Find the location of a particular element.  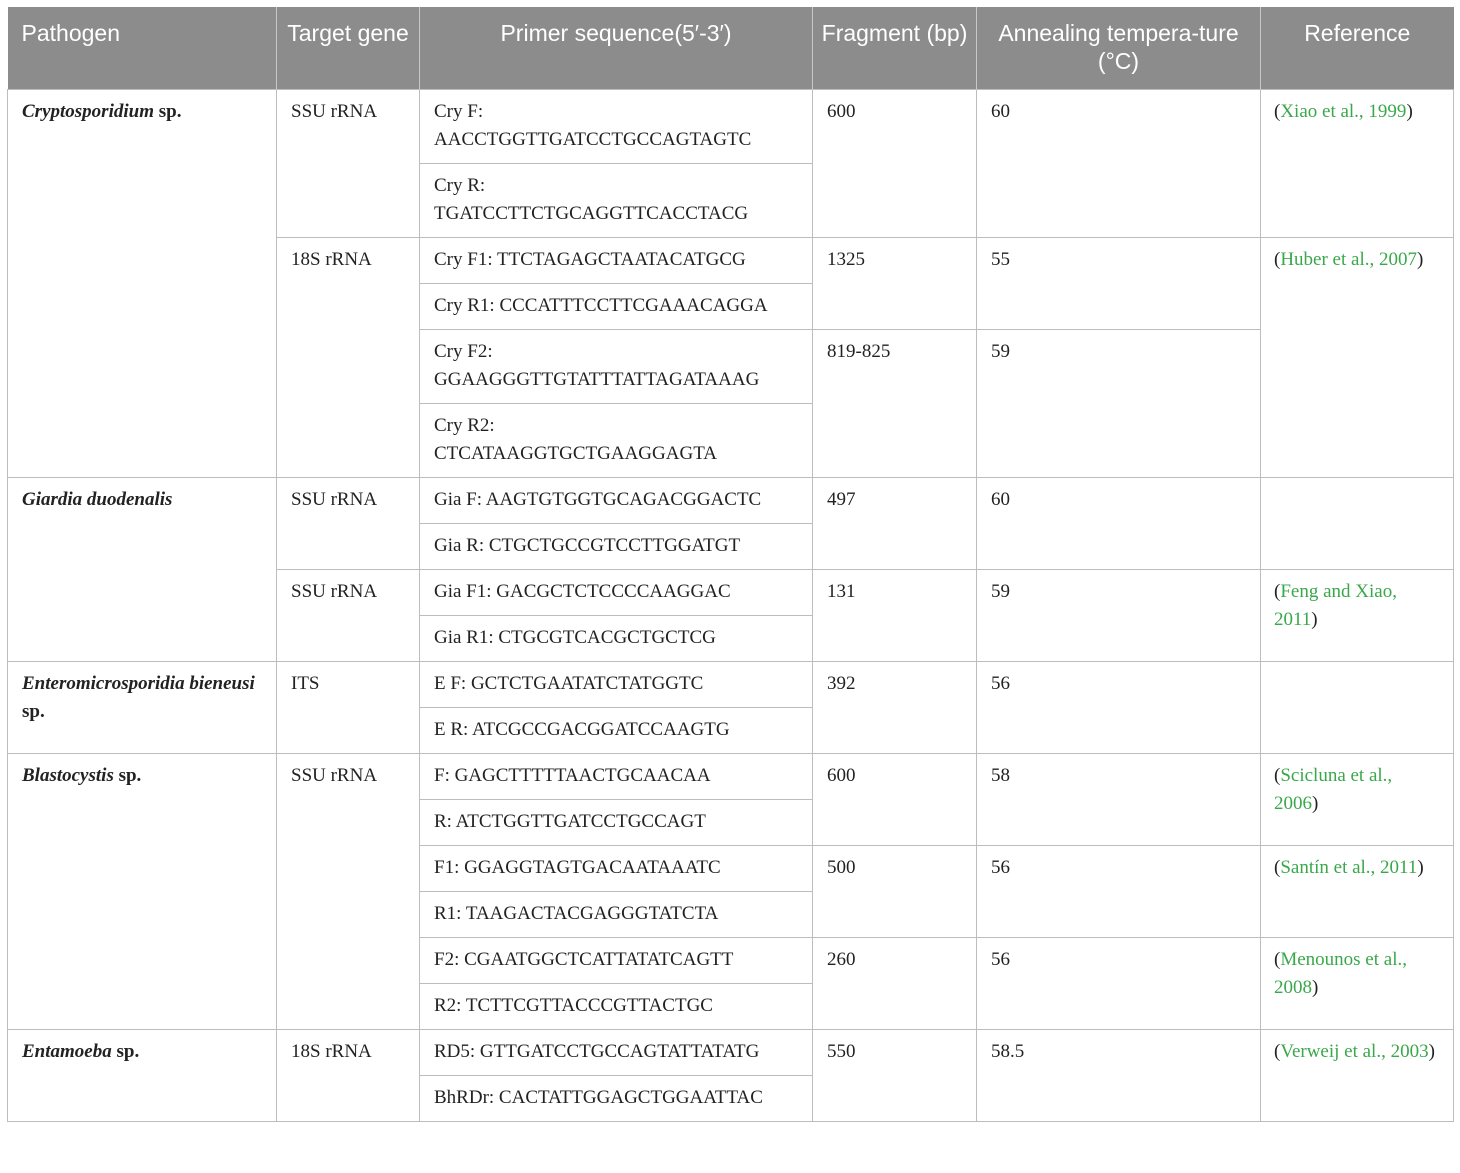

pathogen-cell: Enteromicrosporidia bieneusi sp. is located at coordinates (142, 707).